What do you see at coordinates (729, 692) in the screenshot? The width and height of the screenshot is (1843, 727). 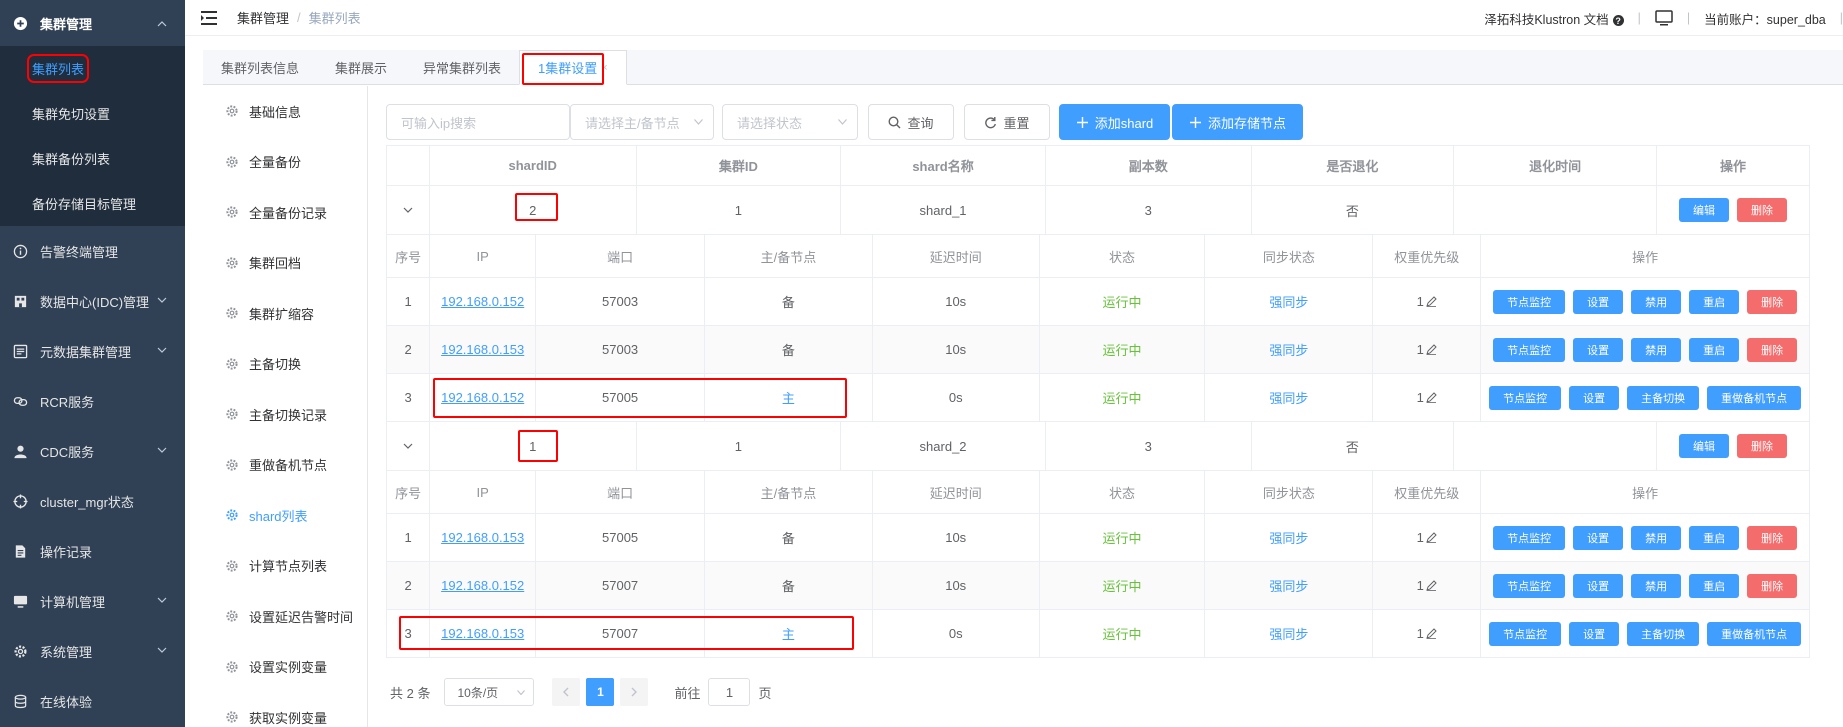 I see `goto-page-input: 1` at bounding box center [729, 692].